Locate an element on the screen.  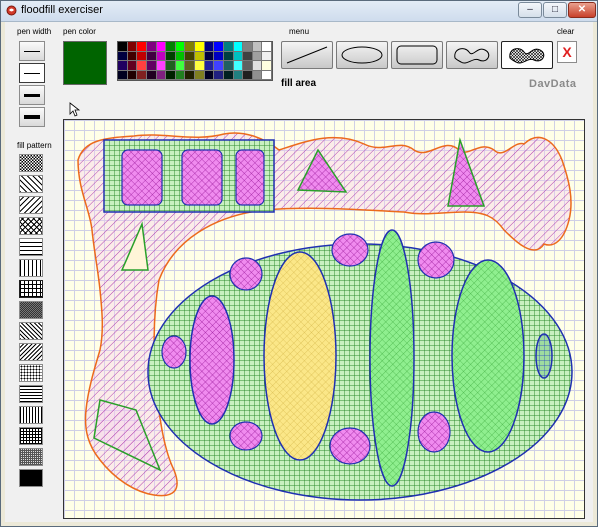
fill-pattern-dots-button is located at coordinates (31, 373).